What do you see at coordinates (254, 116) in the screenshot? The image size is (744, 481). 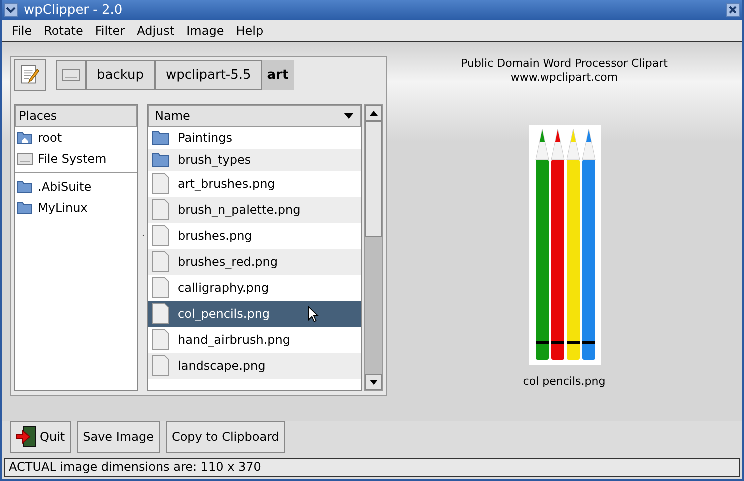 I see `name-column-header: Name` at bounding box center [254, 116].